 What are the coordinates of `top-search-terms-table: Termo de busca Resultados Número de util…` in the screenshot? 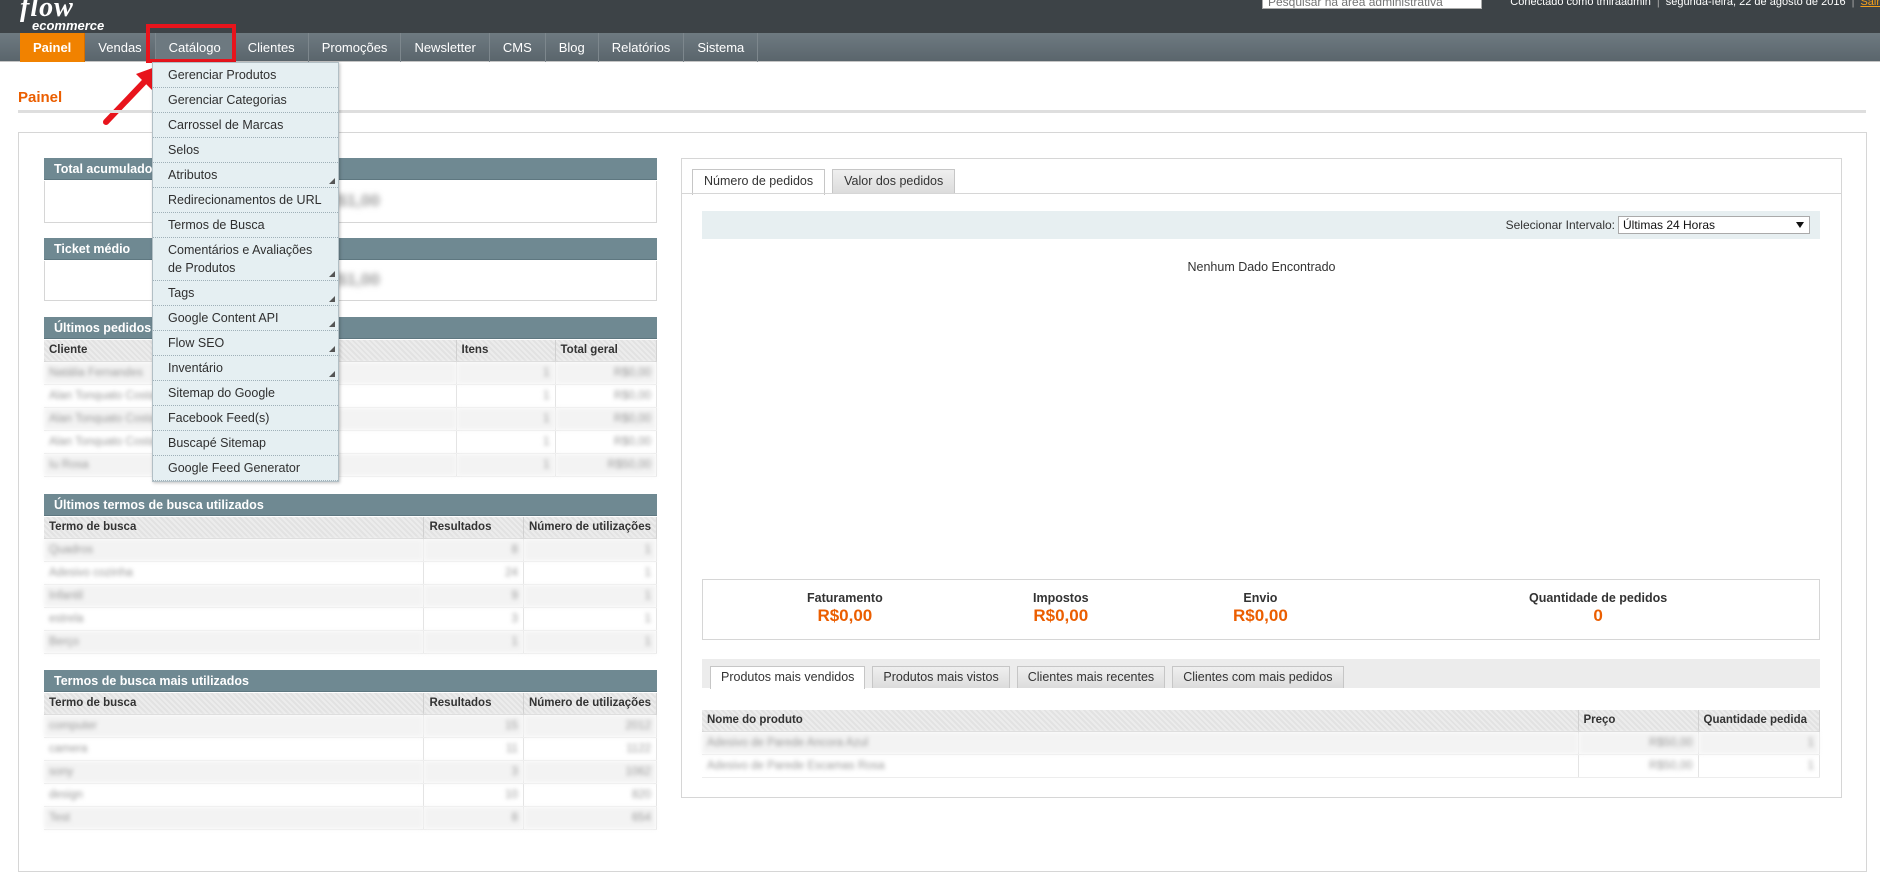 It's located at (351, 761).